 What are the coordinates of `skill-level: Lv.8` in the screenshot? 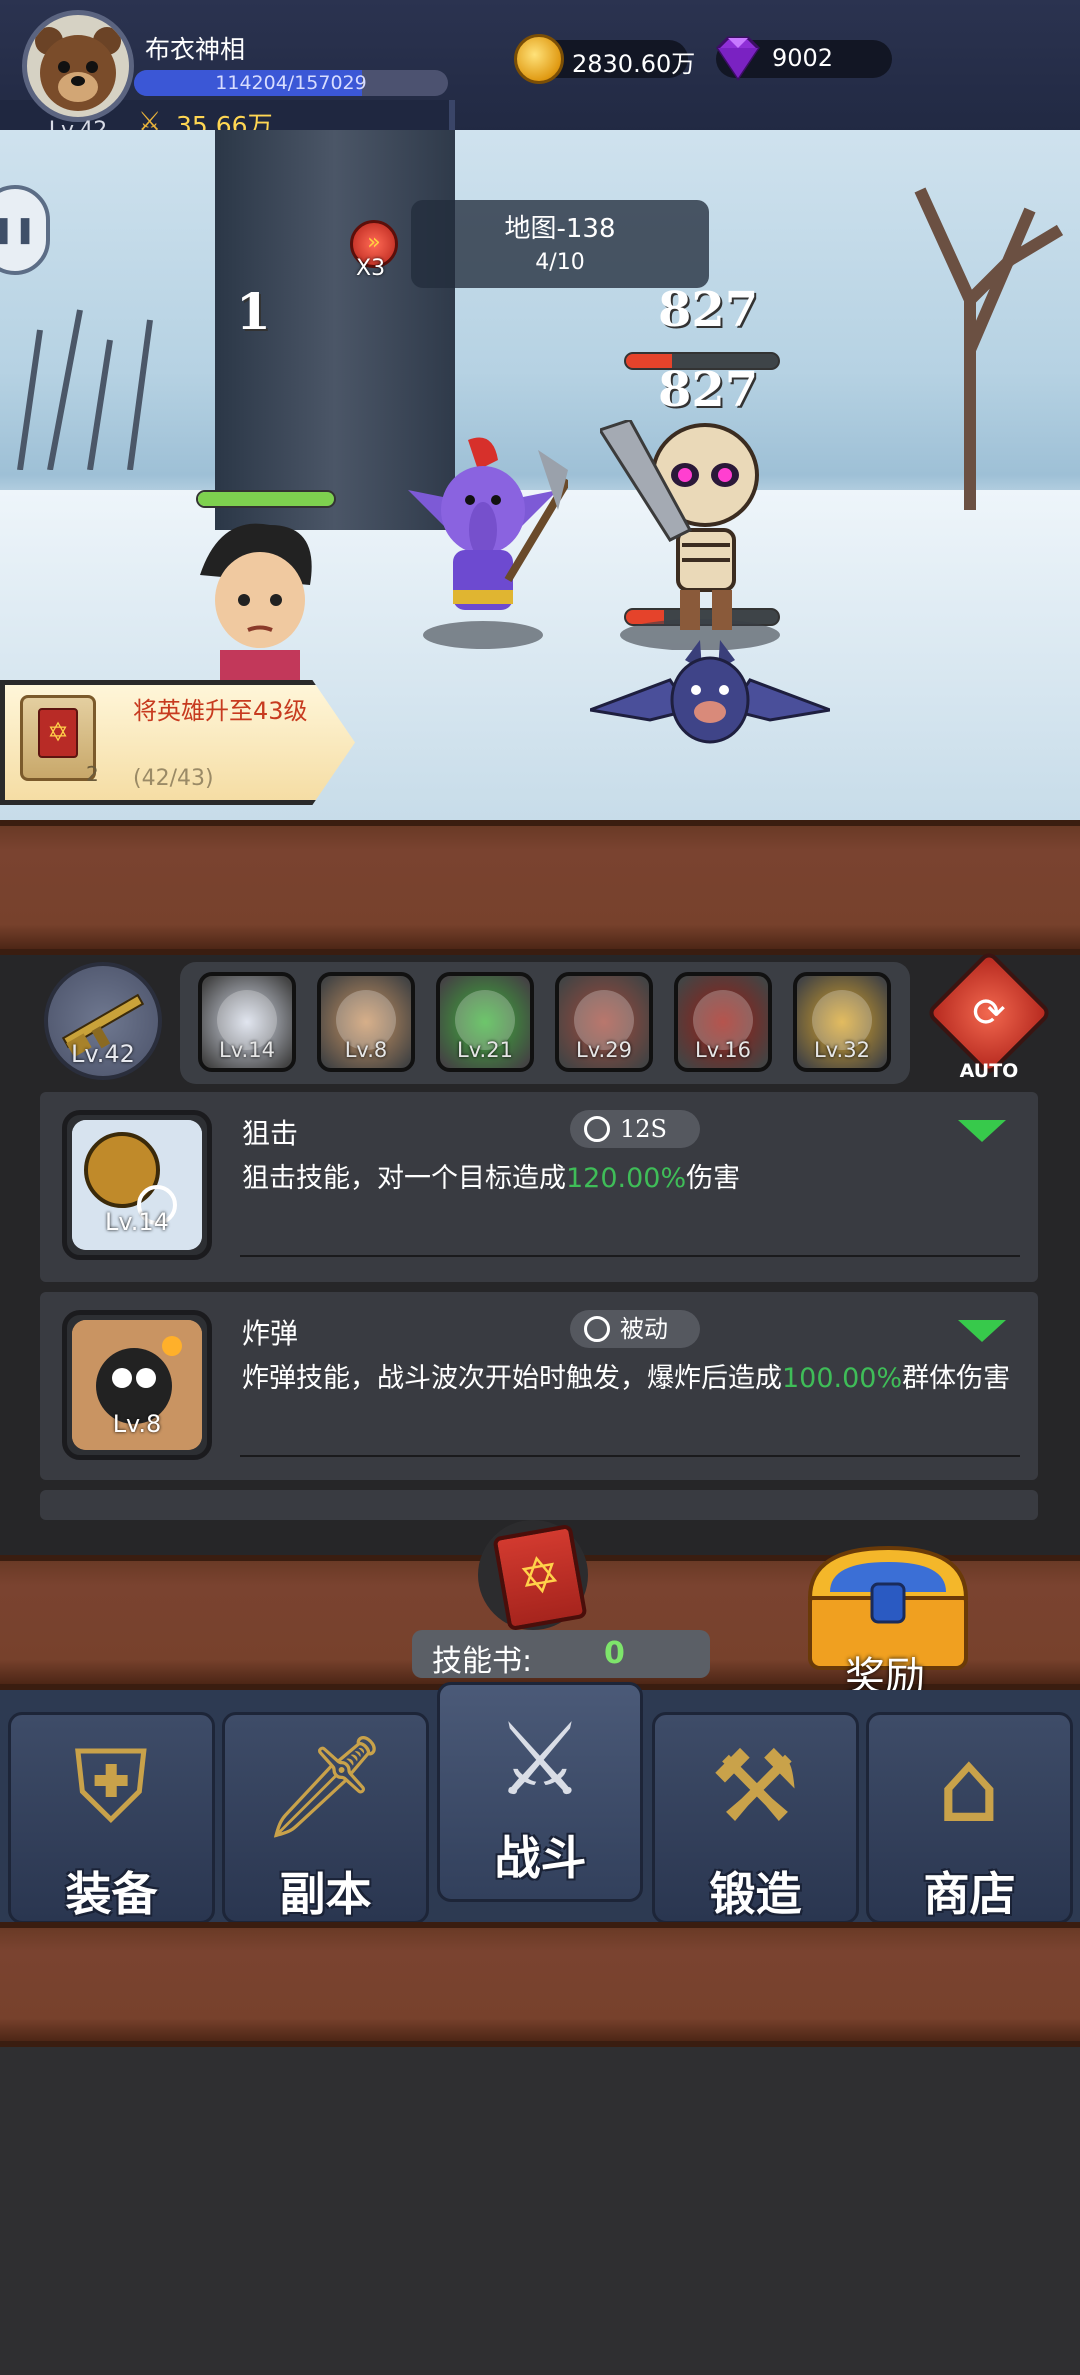 It's located at (137, 1424).